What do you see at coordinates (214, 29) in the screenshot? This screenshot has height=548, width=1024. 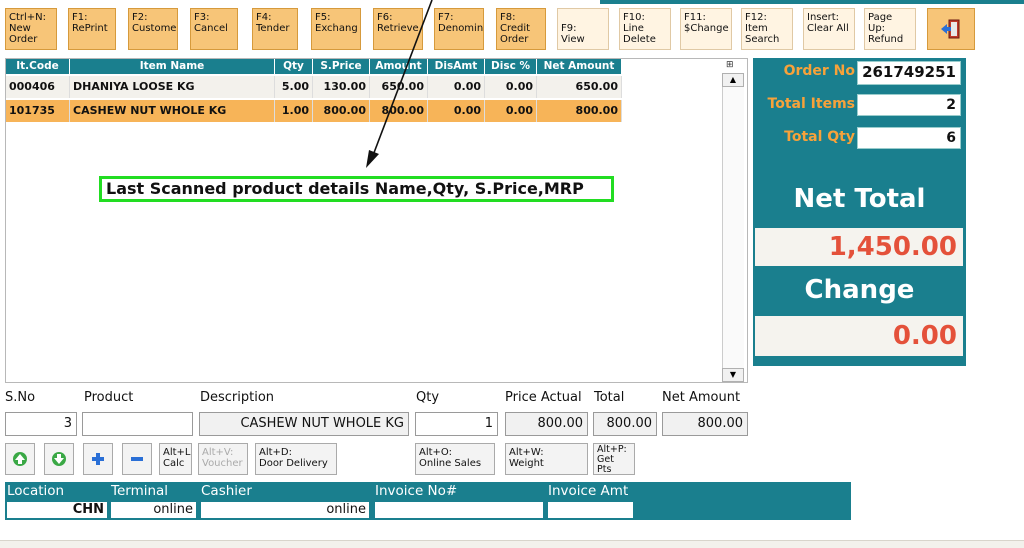 I see `cancel-button: F3: Cancel` at bounding box center [214, 29].